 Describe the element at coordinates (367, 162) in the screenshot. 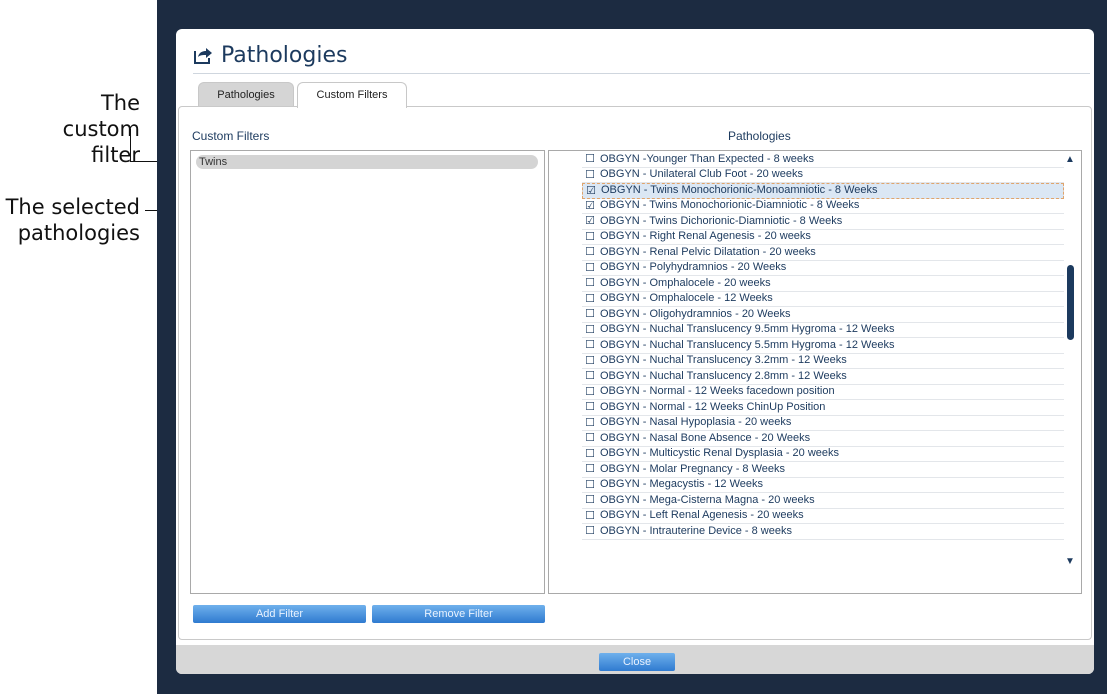

I see `filter-item-twins: Twins` at that location.